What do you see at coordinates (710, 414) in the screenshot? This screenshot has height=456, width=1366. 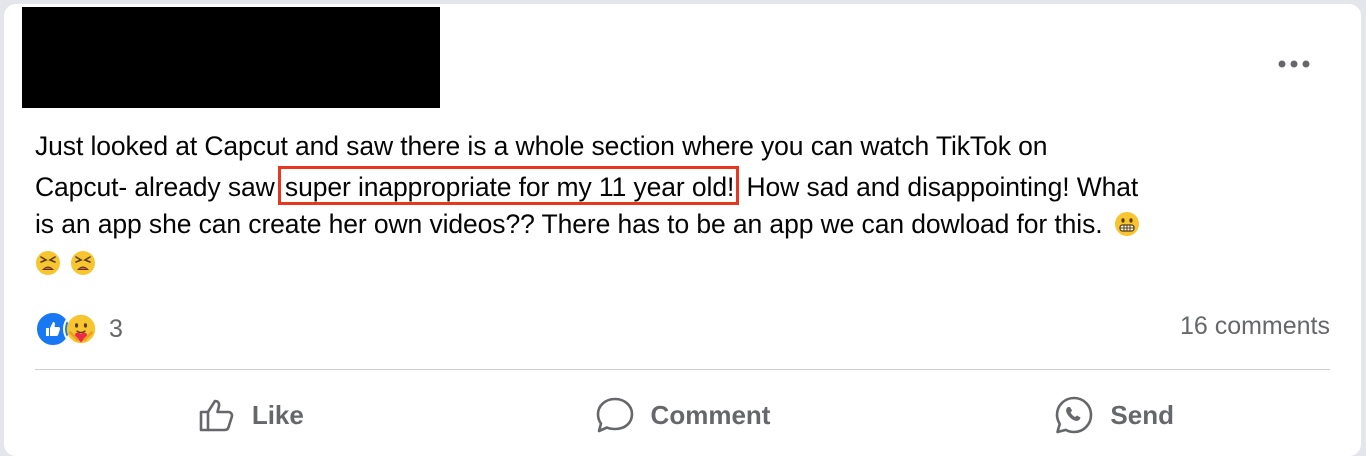 I see `comment-label: Comment` at bounding box center [710, 414].